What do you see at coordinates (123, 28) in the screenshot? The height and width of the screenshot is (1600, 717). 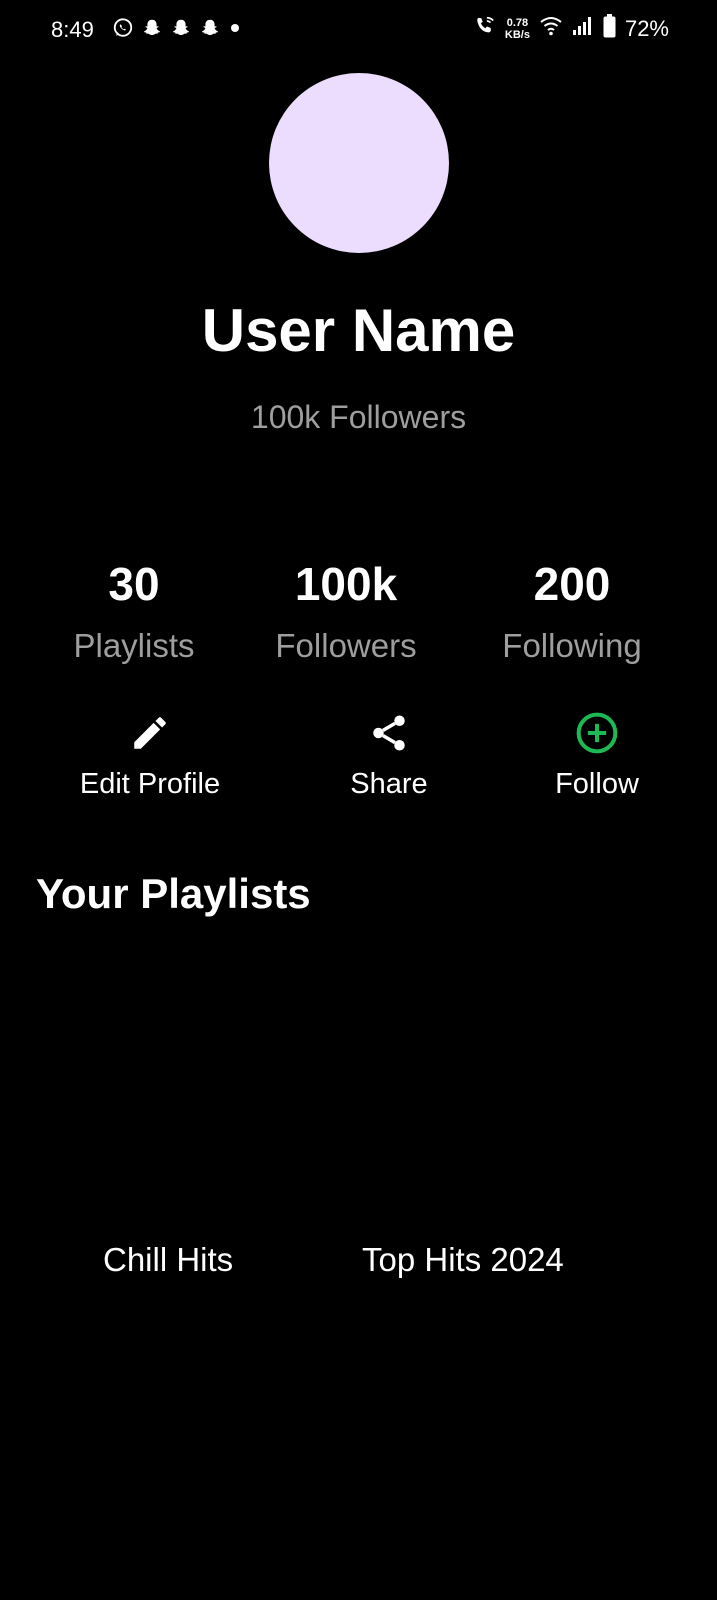 I see `whatsapp-icon` at bounding box center [123, 28].